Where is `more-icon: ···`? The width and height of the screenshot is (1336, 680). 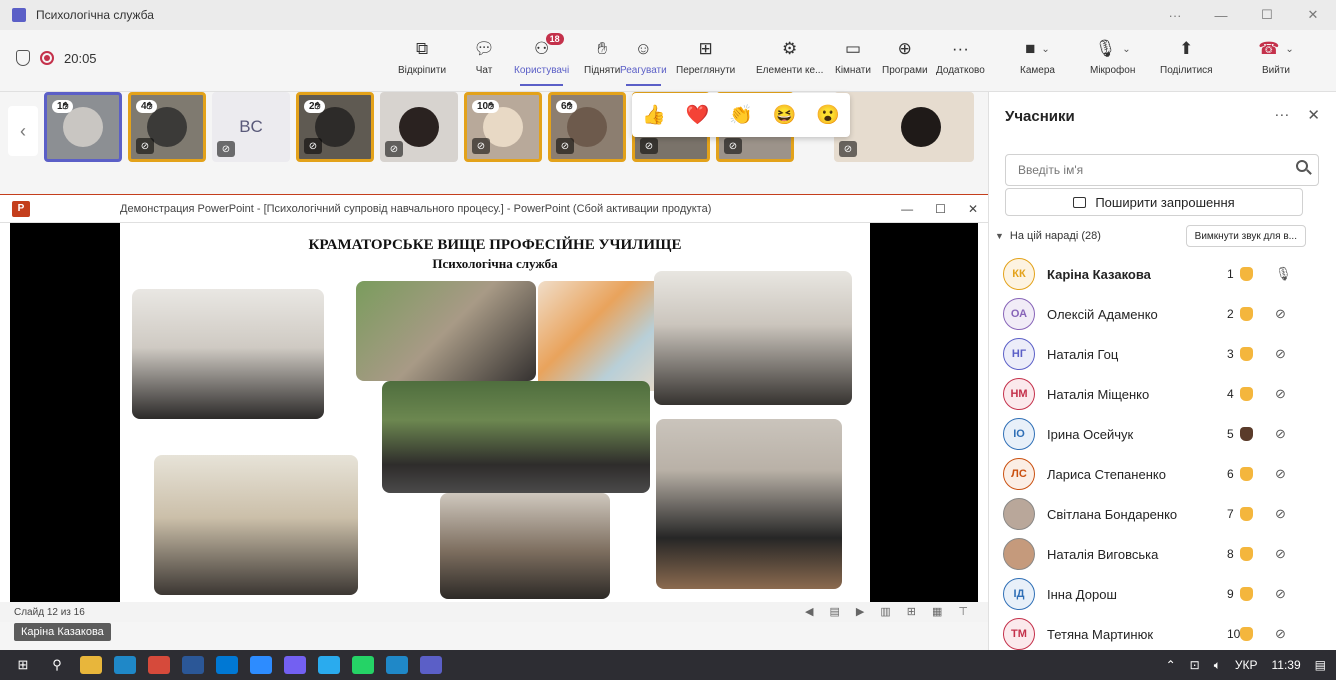
more-icon: ··· is located at coordinates (1281, 115).